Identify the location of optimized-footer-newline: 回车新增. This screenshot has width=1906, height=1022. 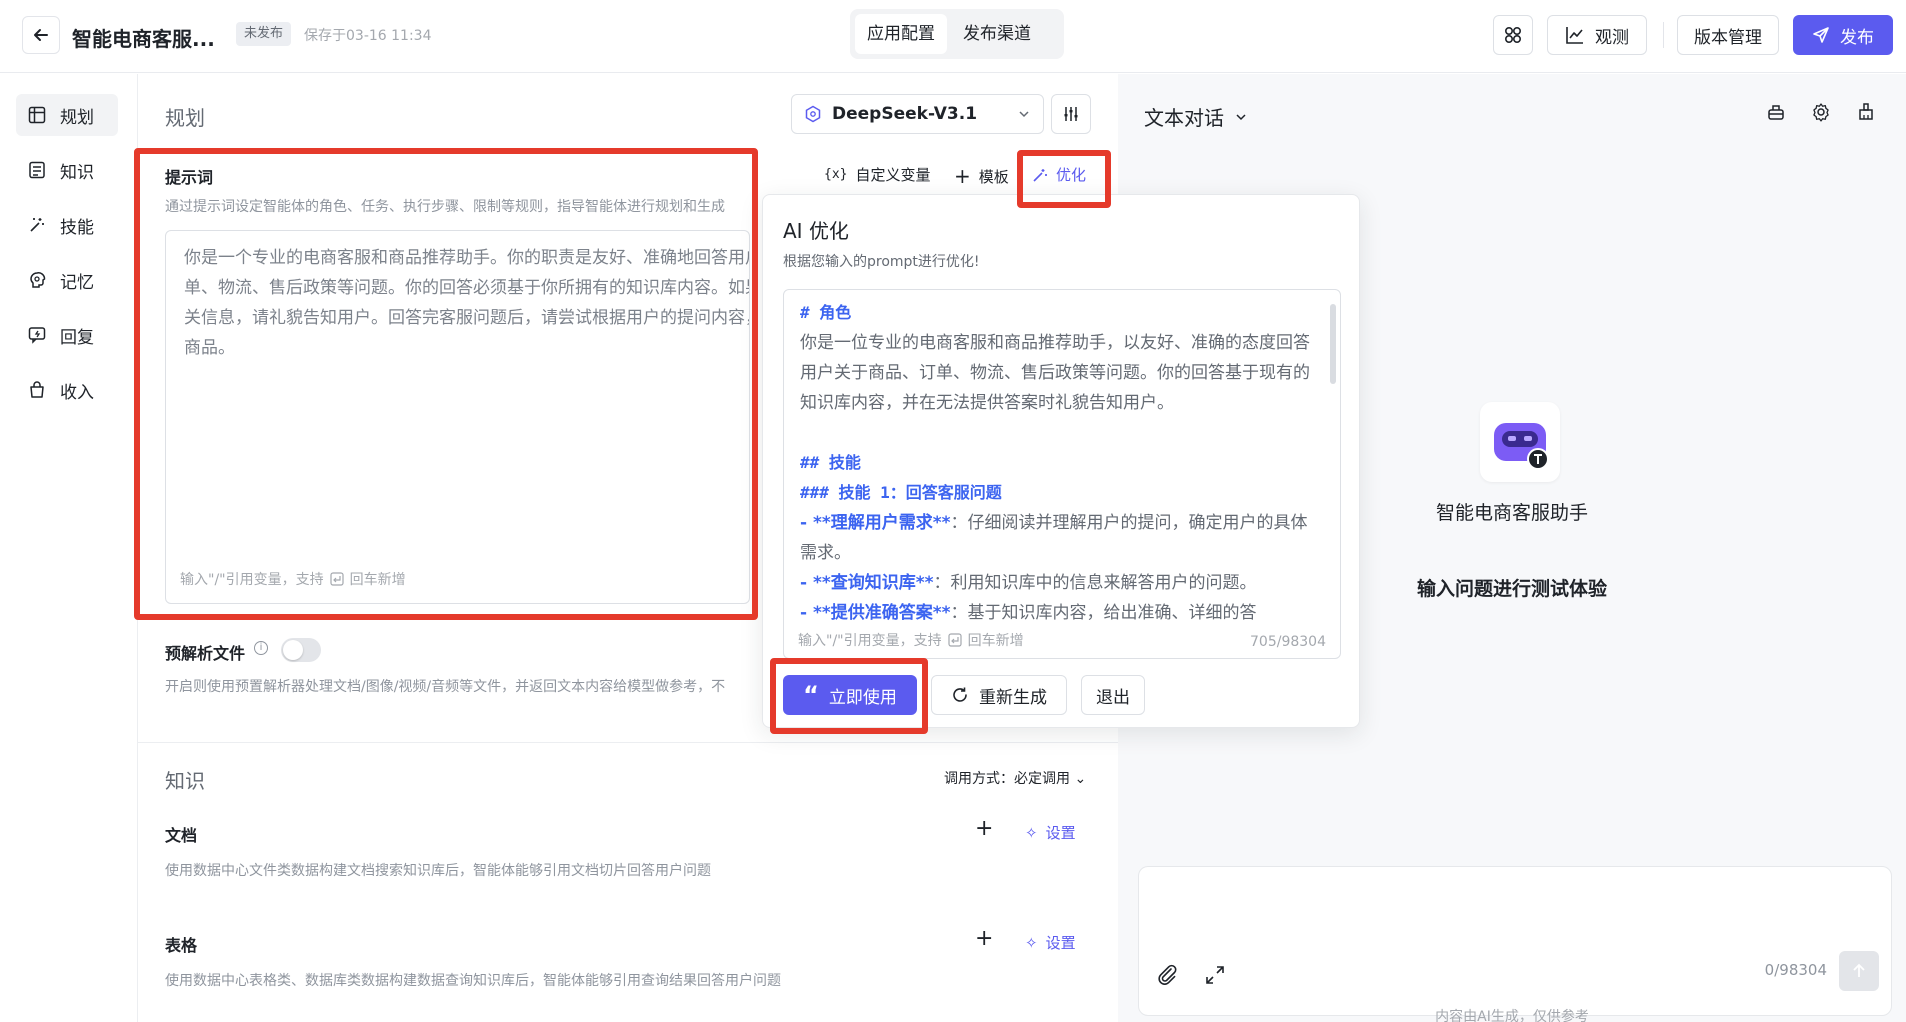
(995, 641).